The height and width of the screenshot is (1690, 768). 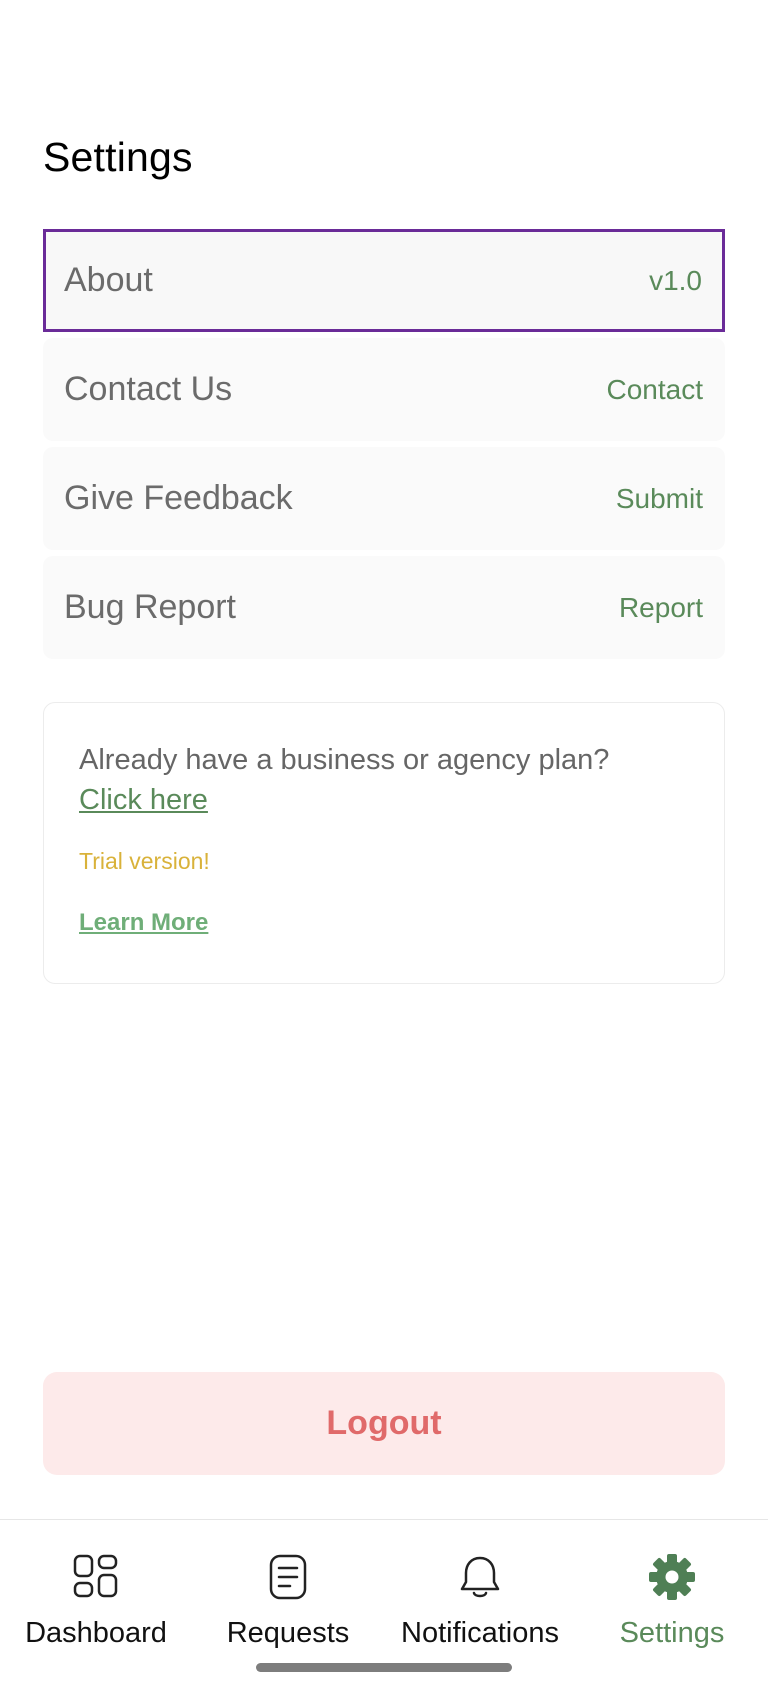 What do you see at coordinates (148, 389) in the screenshot?
I see `row-label-contact-us: Contact Us` at bounding box center [148, 389].